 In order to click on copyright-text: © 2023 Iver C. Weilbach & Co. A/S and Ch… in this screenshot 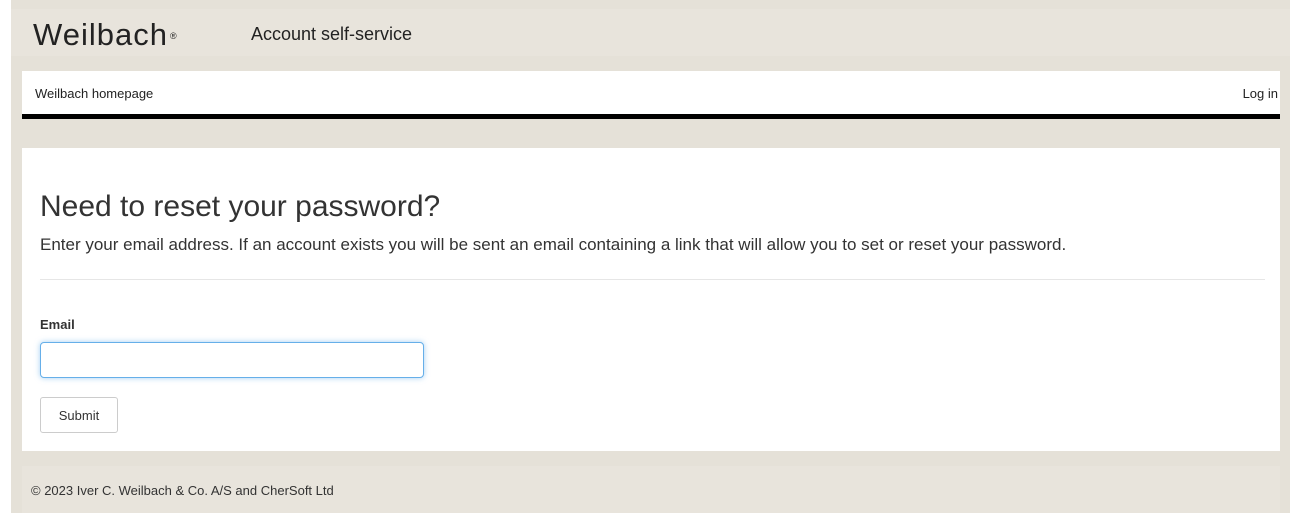, I will do `click(182, 490)`.